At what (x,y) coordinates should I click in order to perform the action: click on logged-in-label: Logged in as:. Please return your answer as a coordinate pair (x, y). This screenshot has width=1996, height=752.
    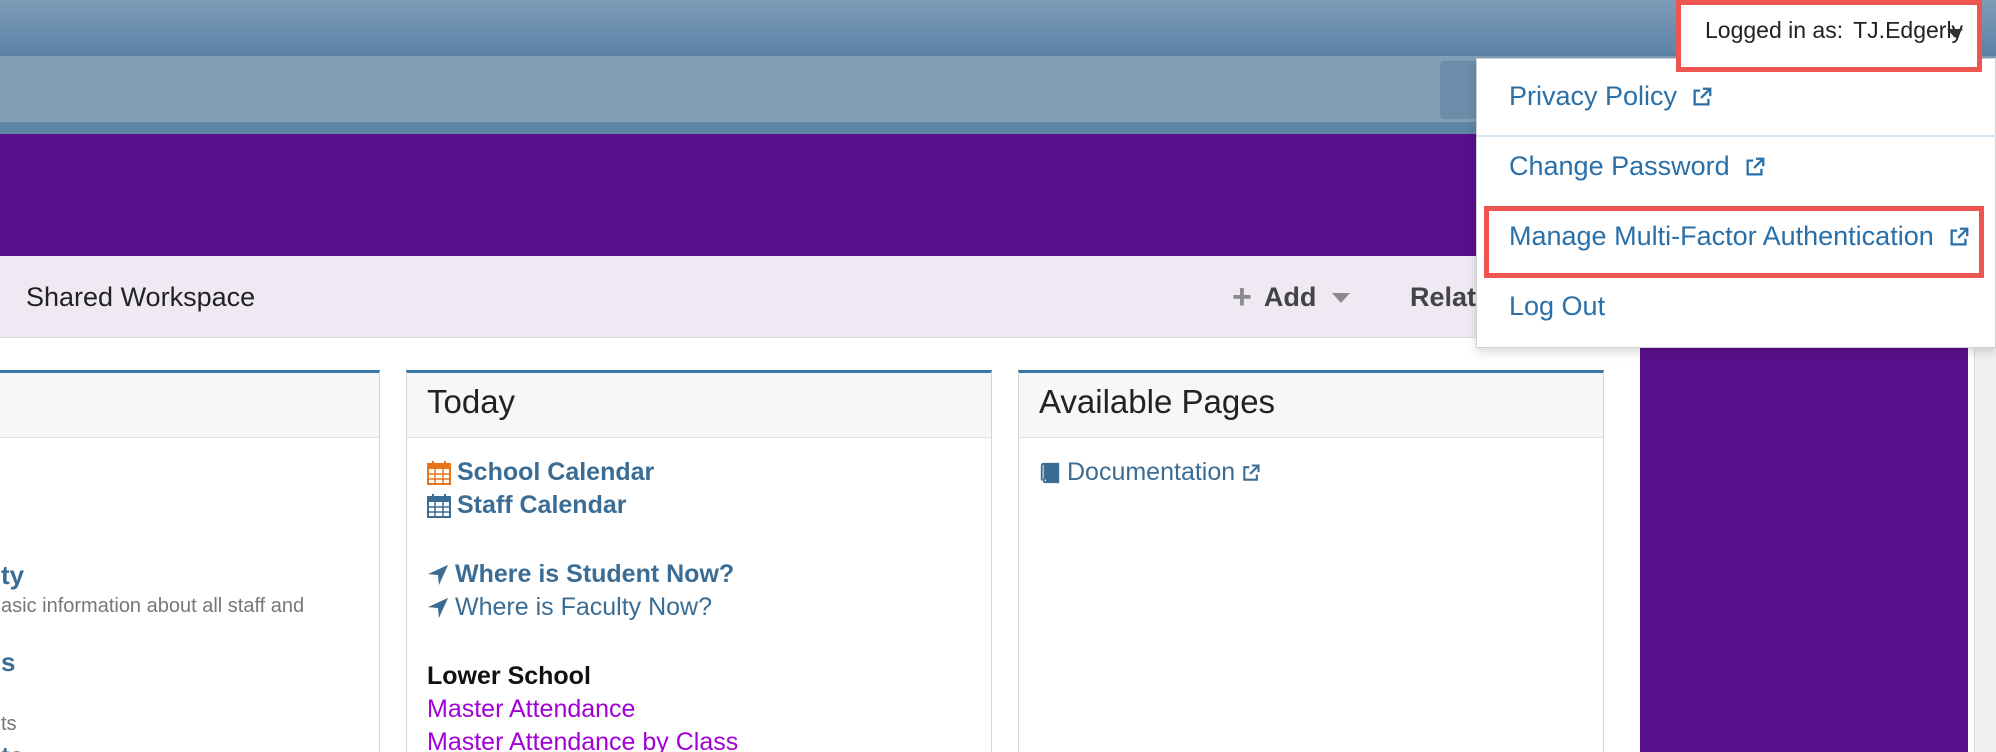
    Looking at the image, I should click on (1774, 30).